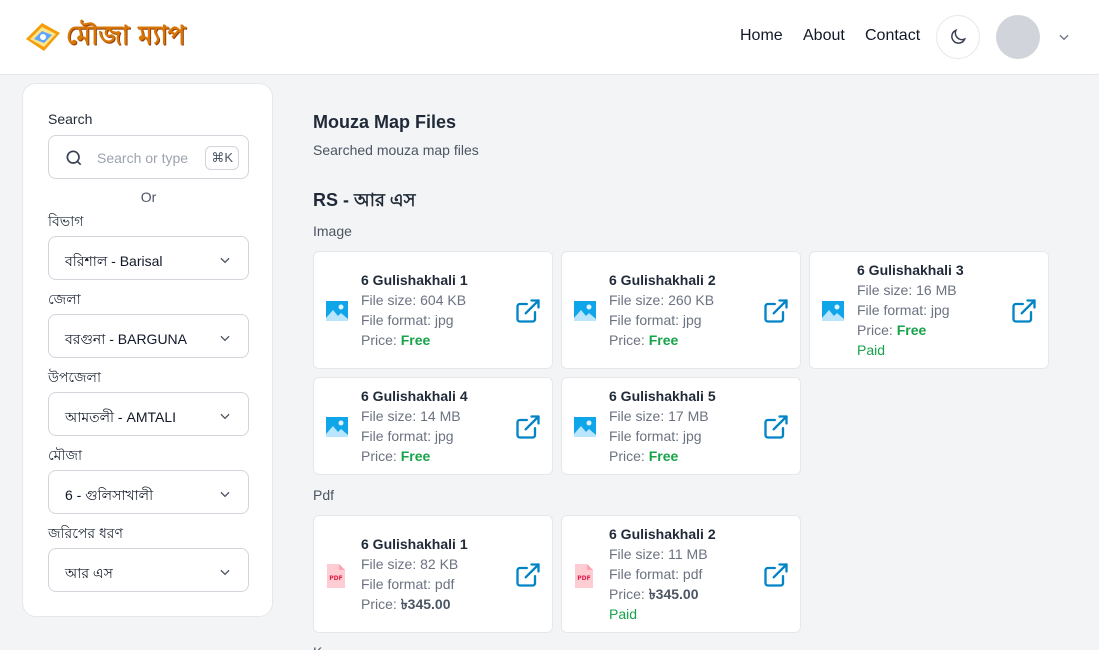  Describe the element at coordinates (364, 200) in the screenshot. I see `survey-section-title: RS - আর এস` at that location.